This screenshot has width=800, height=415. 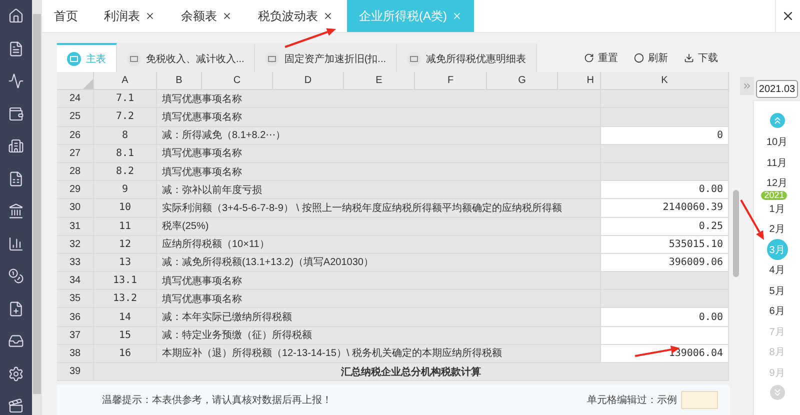 I want to click on row-number: 36, so click(x=75, y=317).